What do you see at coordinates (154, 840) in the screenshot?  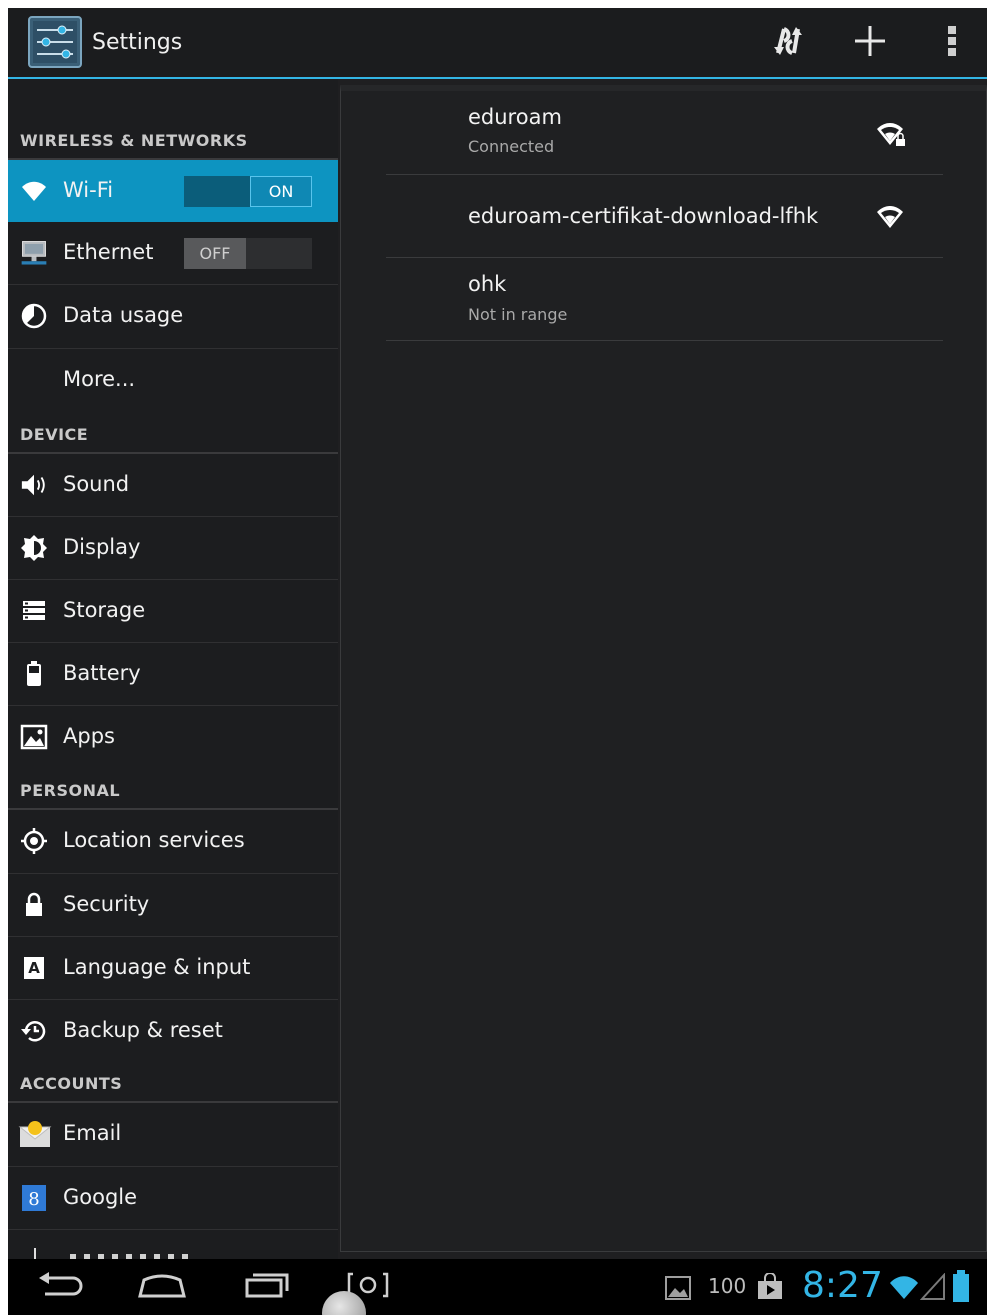 I see `sidebar-item-label: Location services` at bounding box center [154, 840].